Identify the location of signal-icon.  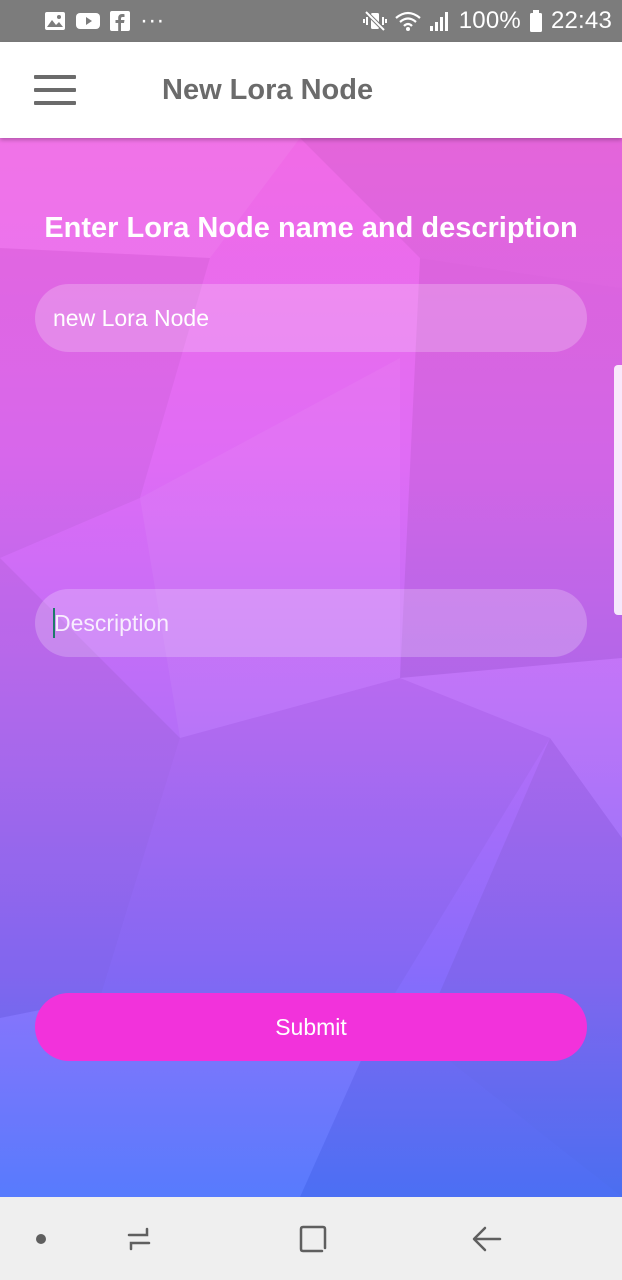
(440, 21).